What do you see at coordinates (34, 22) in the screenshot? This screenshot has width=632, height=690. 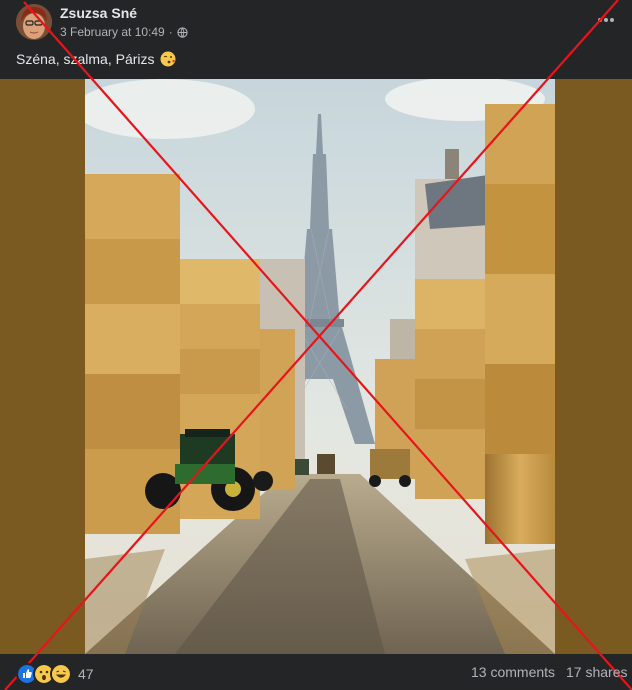 I see `avatar` at bounding box center [34, 22].